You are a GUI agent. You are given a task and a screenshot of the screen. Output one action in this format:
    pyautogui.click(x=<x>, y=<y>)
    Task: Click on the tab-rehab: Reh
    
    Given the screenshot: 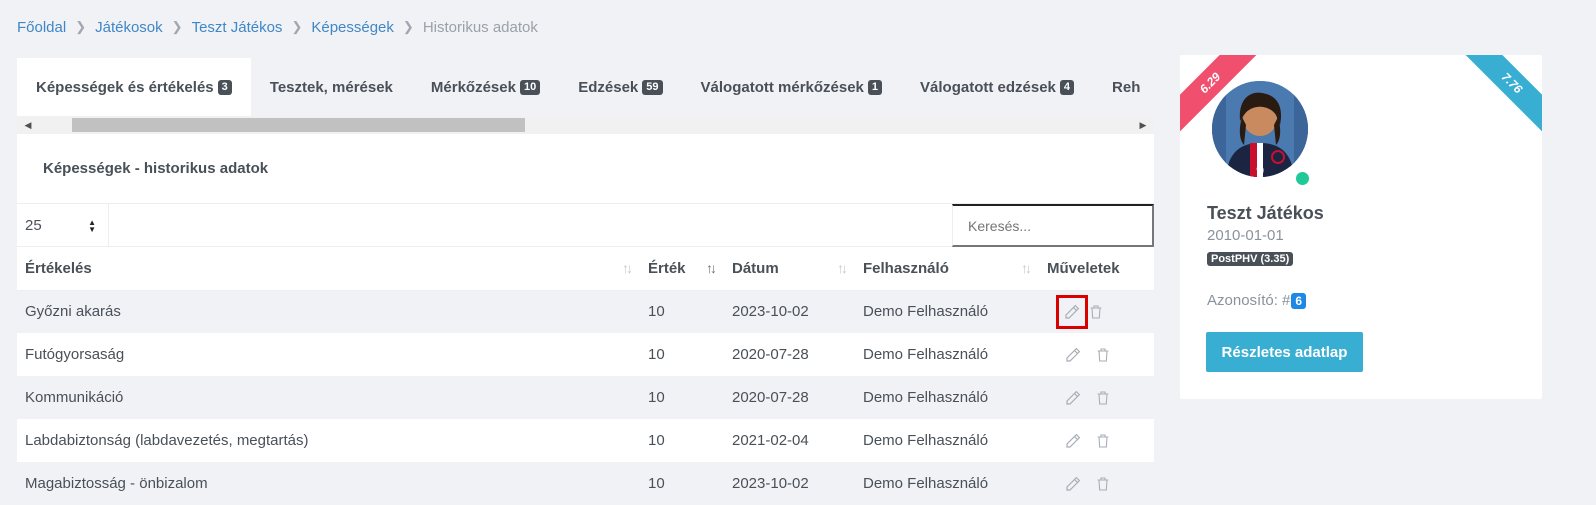 What is the action you would take?
    pyautogui.click(x=1123, y=87)
    